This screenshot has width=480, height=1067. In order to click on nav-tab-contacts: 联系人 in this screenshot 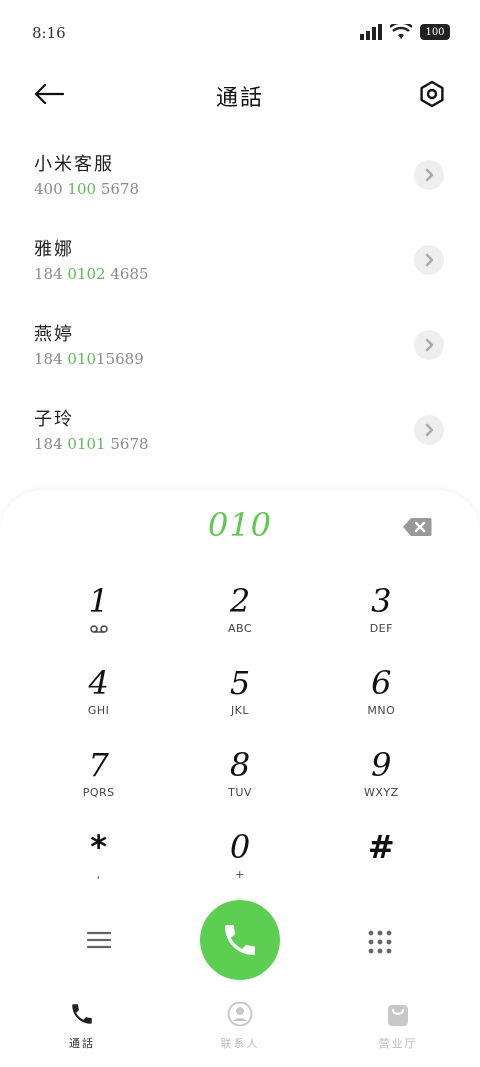, I will do `click(240, 1029)`.